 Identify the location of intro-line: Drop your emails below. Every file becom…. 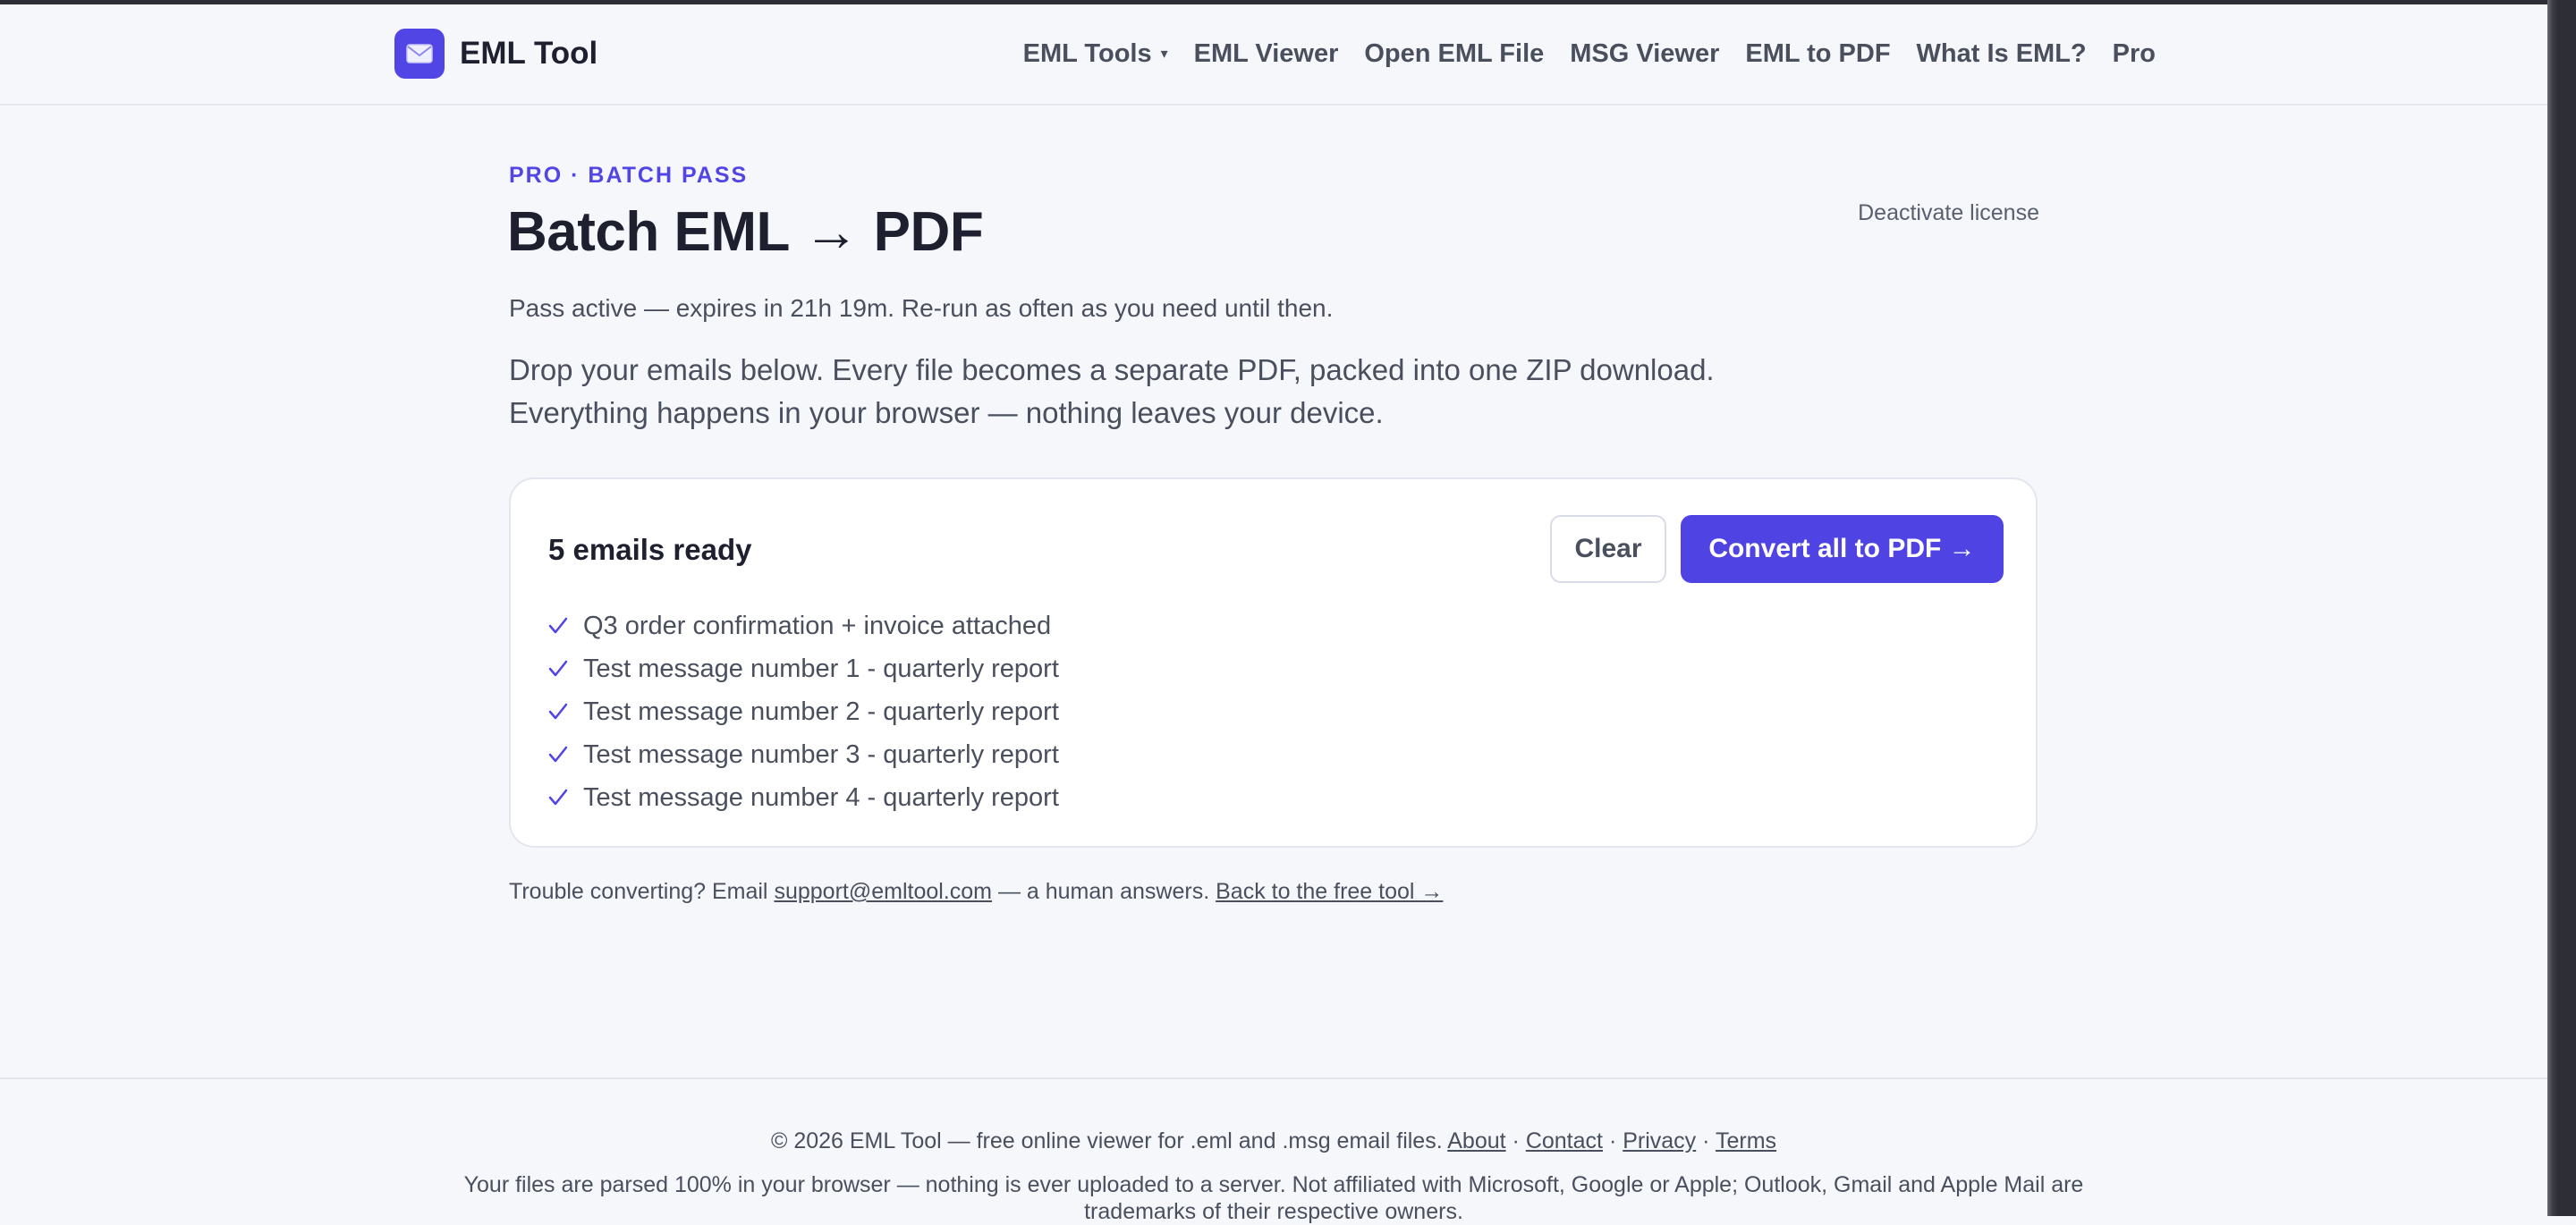
(1112, 369).